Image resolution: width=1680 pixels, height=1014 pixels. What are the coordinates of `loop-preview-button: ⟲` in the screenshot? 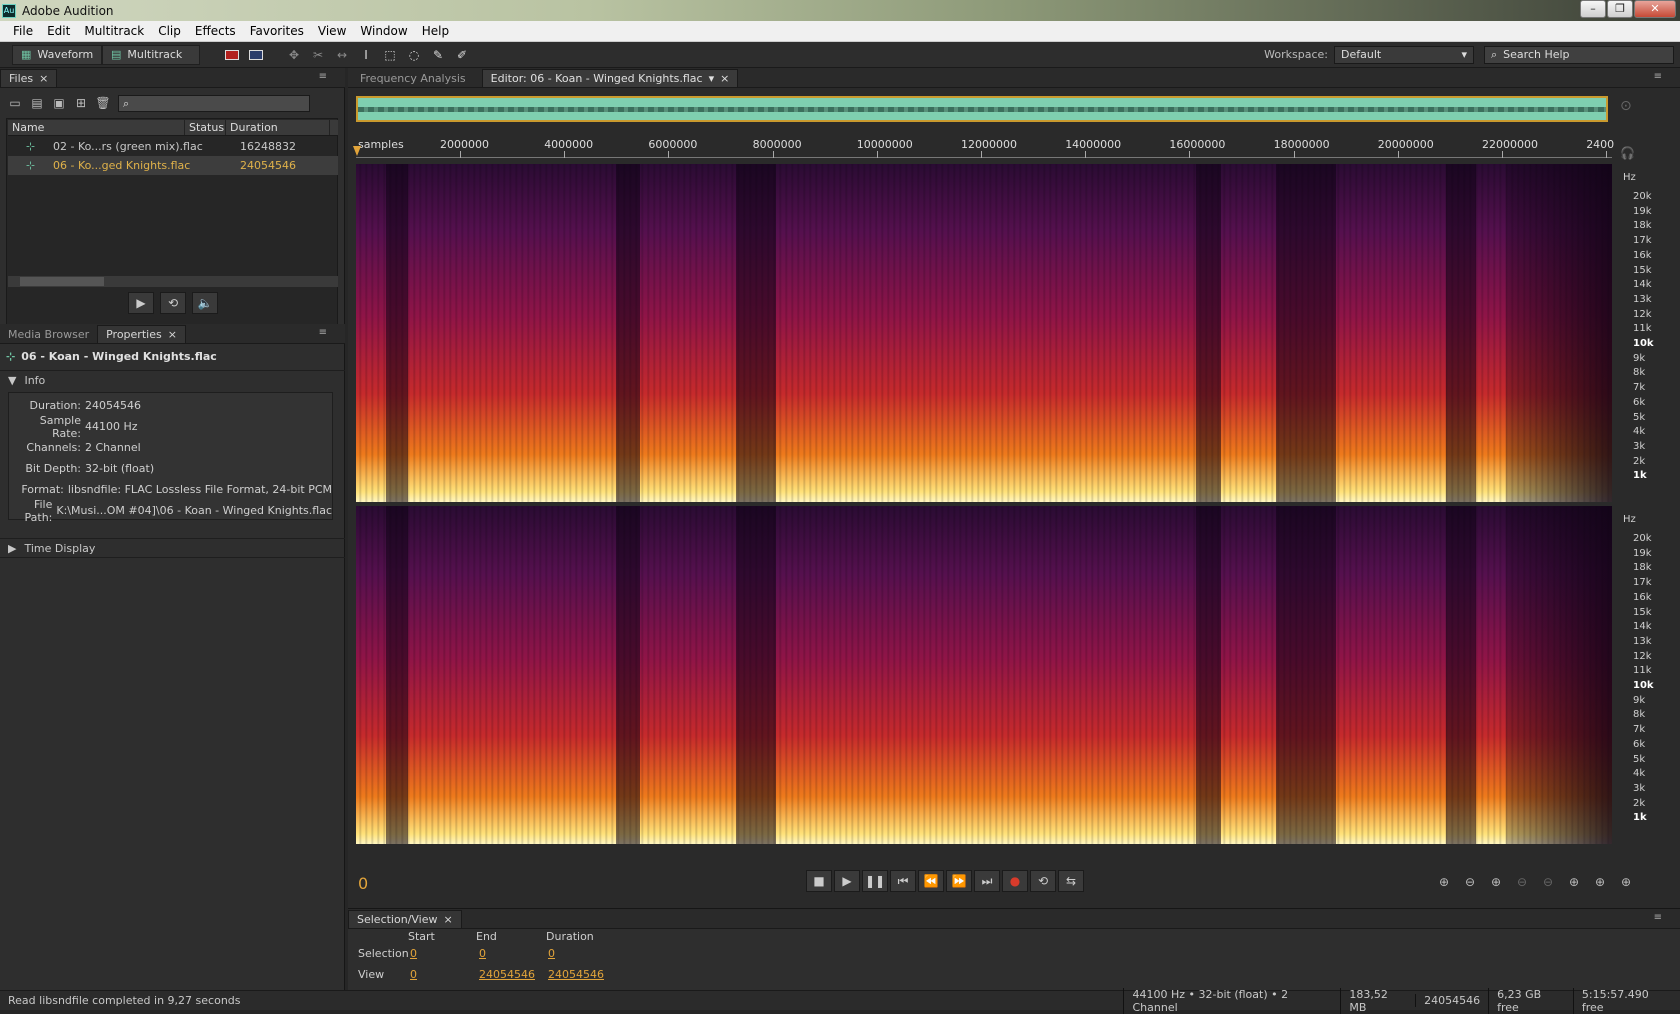 It's located at (173, 303).